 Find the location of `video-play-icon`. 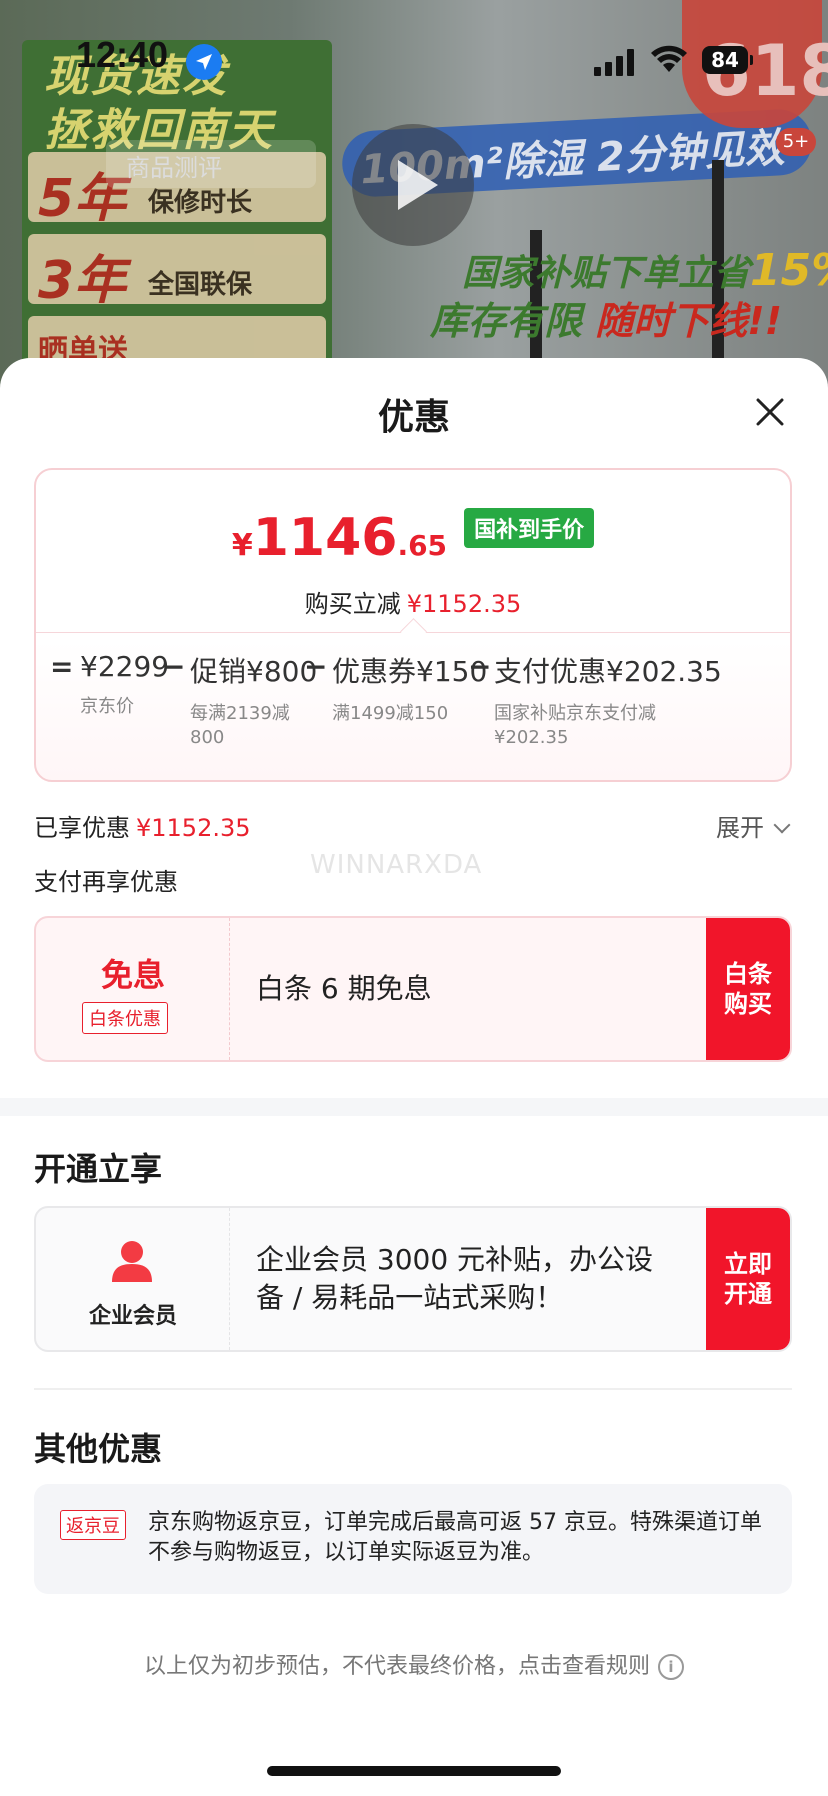

video-play-icon is located at coordinates (413, 185).